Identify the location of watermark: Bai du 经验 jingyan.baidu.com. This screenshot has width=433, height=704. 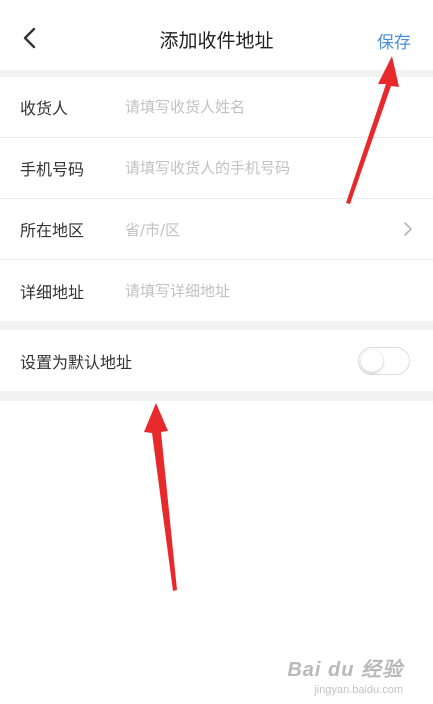
(345, 674).